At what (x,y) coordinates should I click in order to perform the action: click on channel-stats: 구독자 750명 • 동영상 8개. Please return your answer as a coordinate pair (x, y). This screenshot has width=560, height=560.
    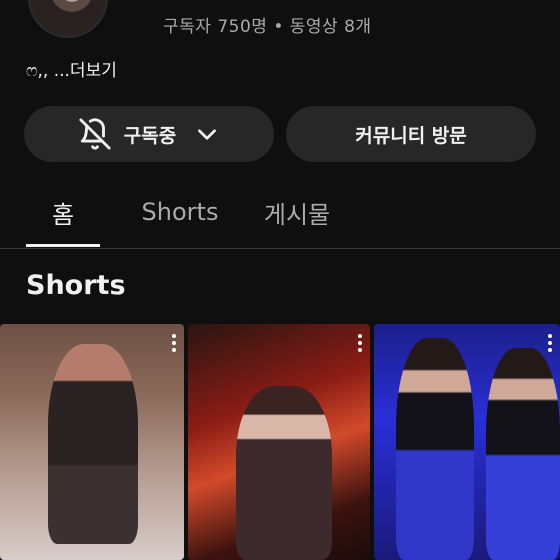
    Looking at the image, I should click on (267, 27).